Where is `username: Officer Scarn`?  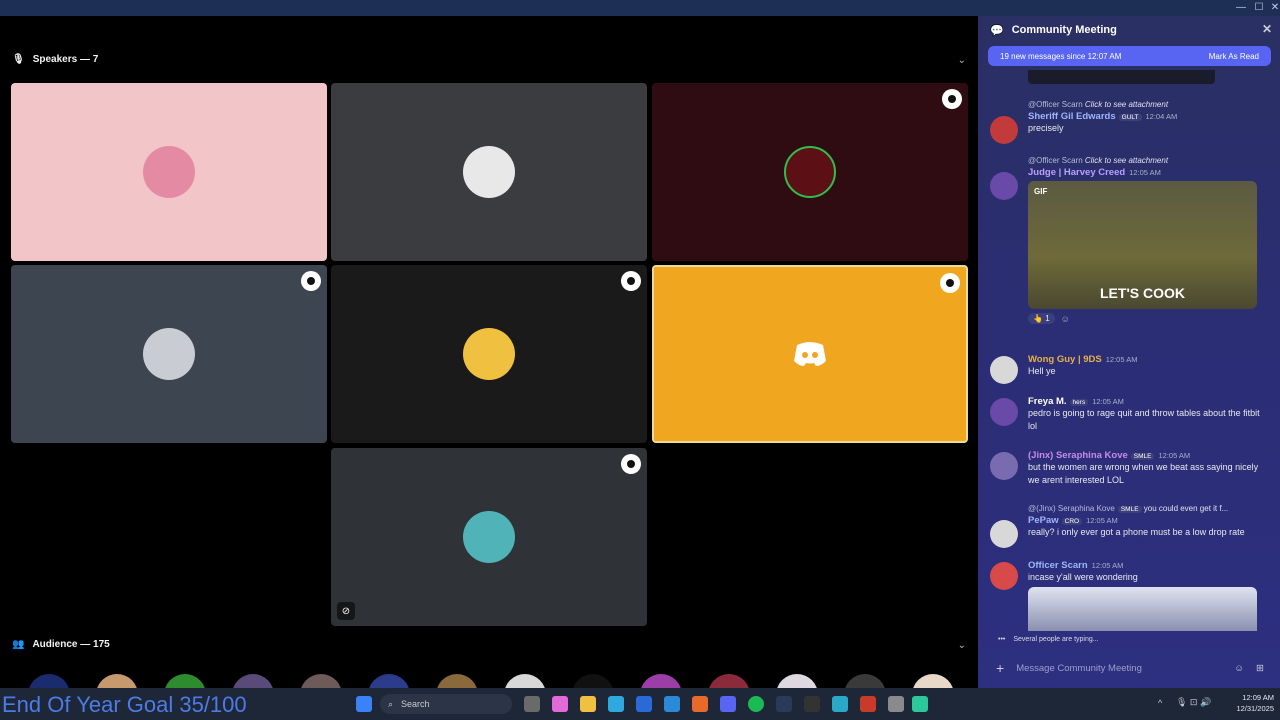
username: Officer Scarn is located at coordinates (1058, 565).